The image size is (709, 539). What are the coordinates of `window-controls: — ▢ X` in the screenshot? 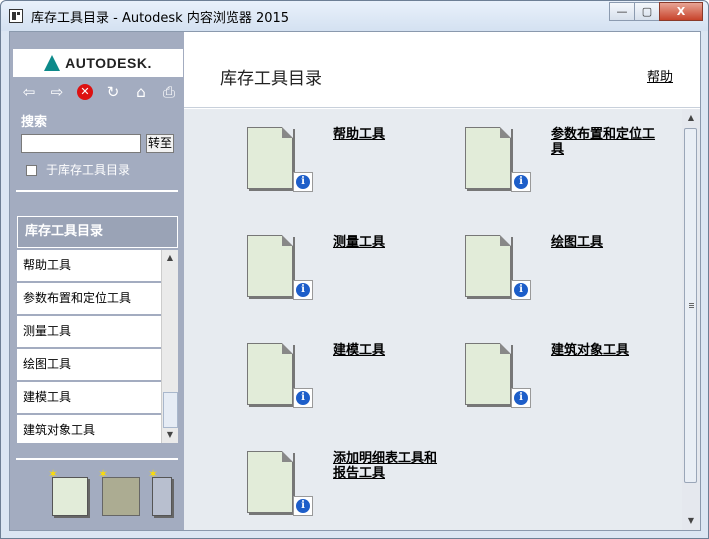 It's located at (656, 11).